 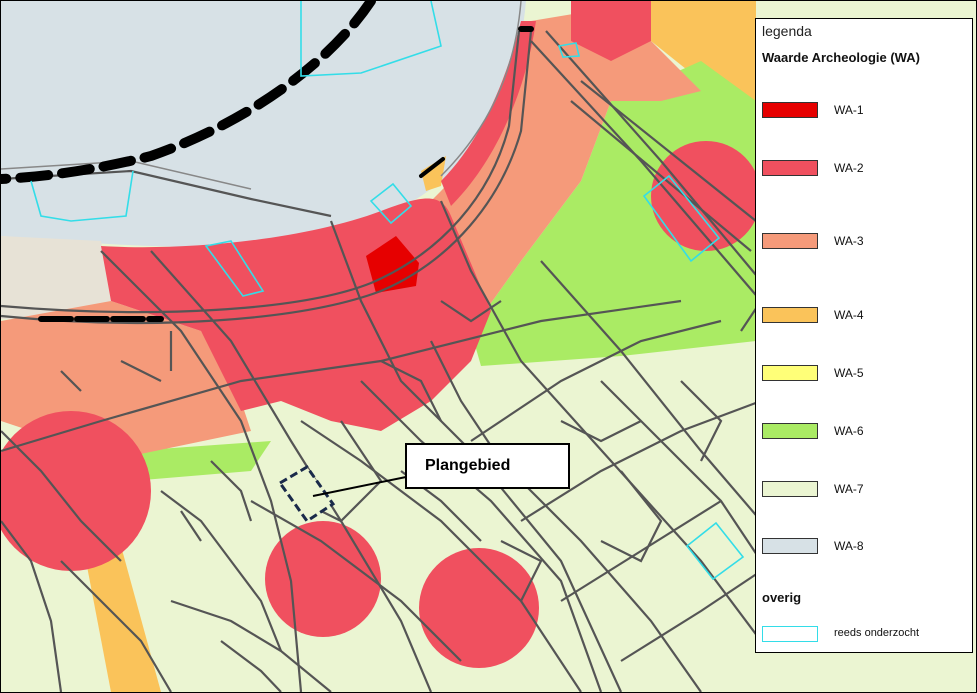 What do you see at coordinates (790, 634) in the screenshot?
I see `legend-swatch-reeds-onderzocht` at bounding box center [790, 634].